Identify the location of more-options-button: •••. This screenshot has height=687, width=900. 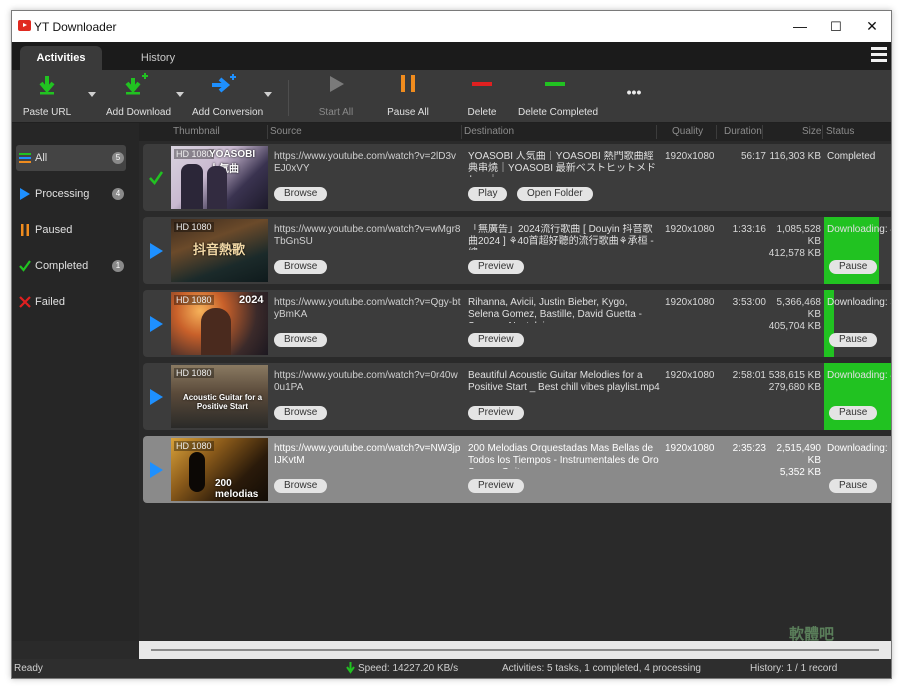
(634, 96).